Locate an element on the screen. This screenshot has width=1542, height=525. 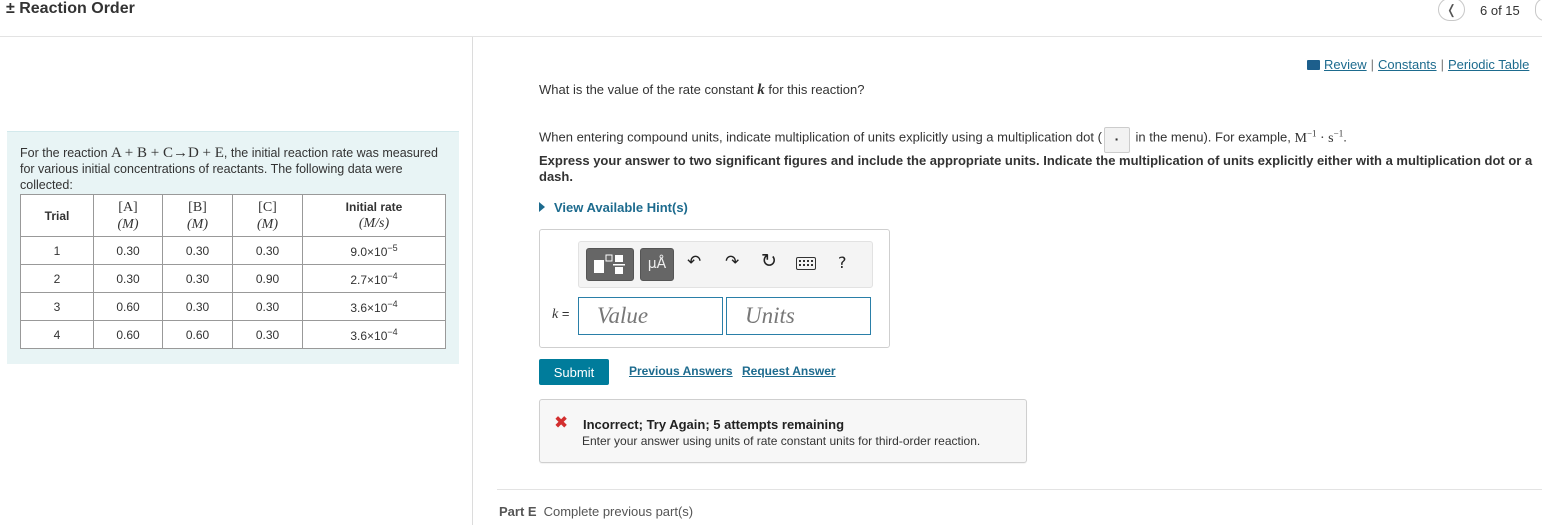
units-button: μÅ is located at coordinates (657, 264).